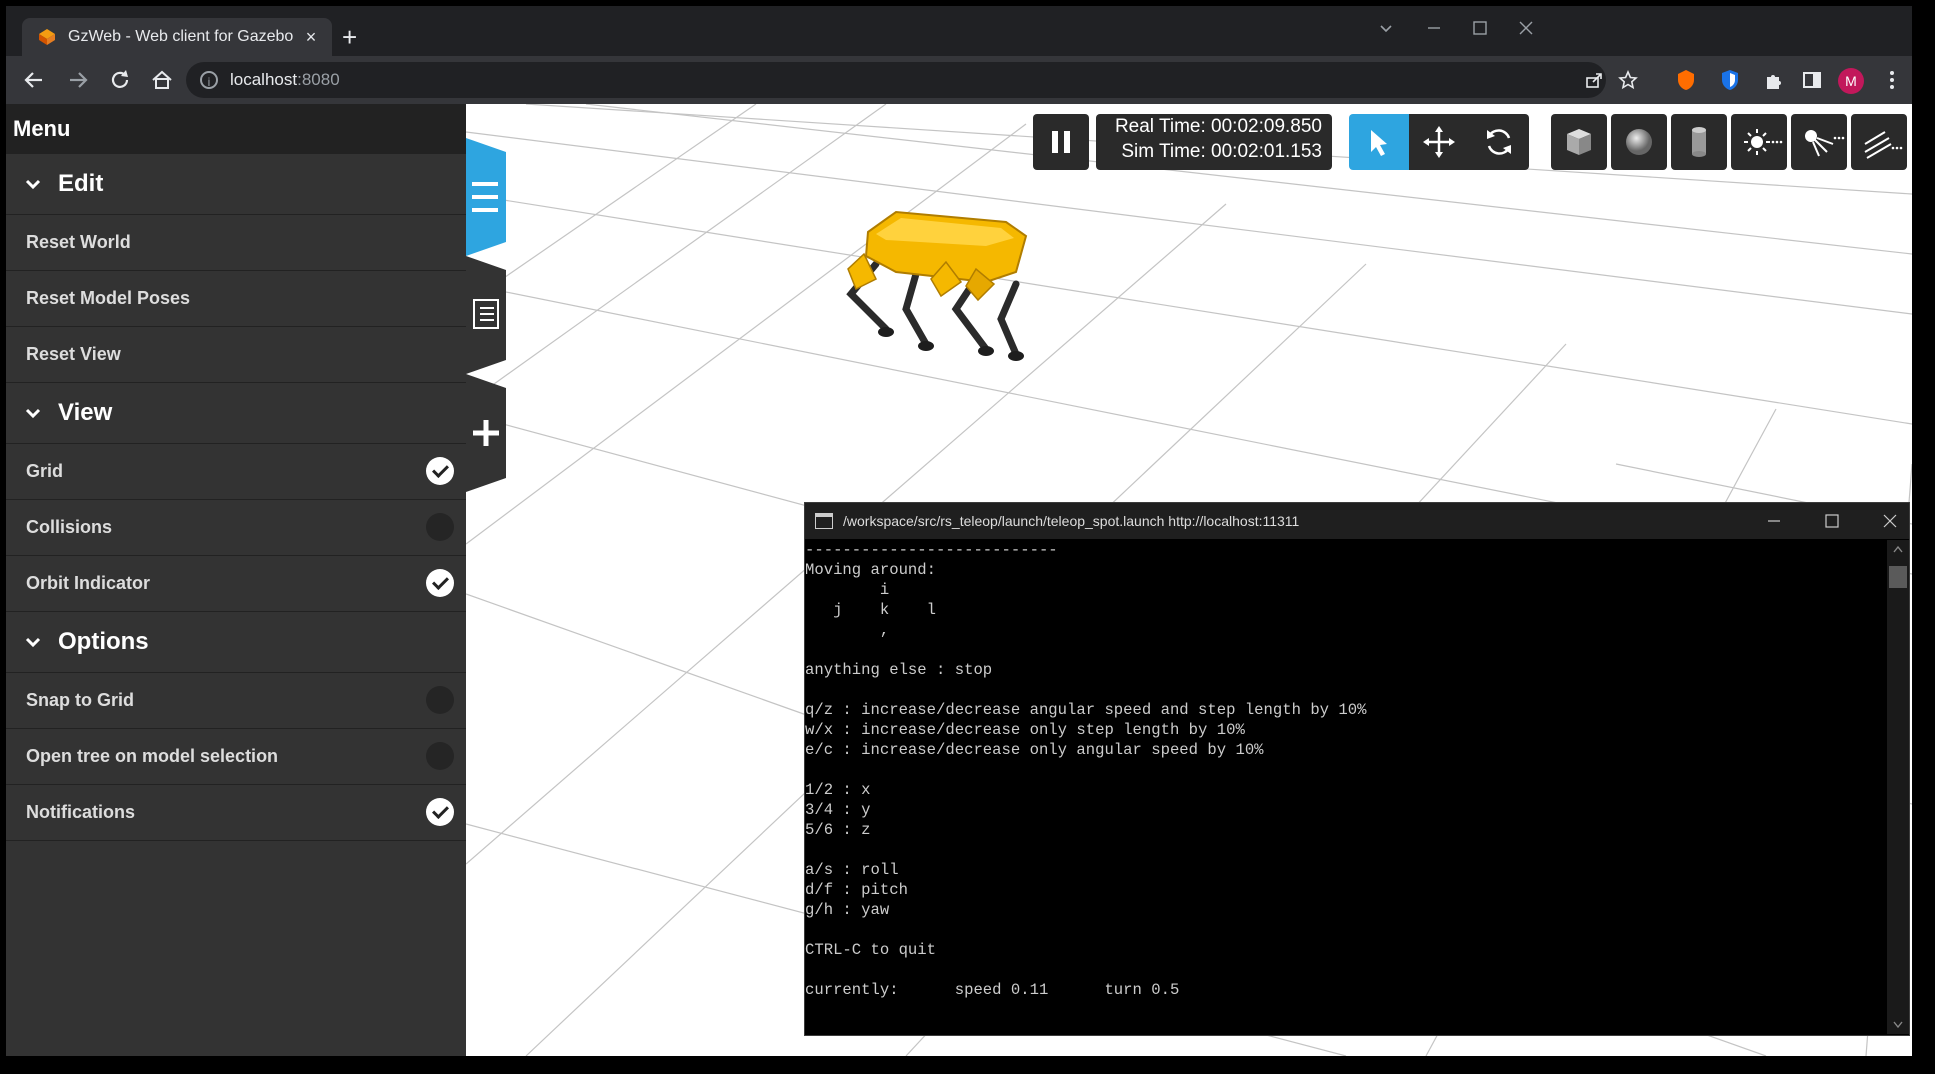 Image resolution: width=1935 pixels, height=1074 pixels. I want to click on pause-button, so click(1061, 142).